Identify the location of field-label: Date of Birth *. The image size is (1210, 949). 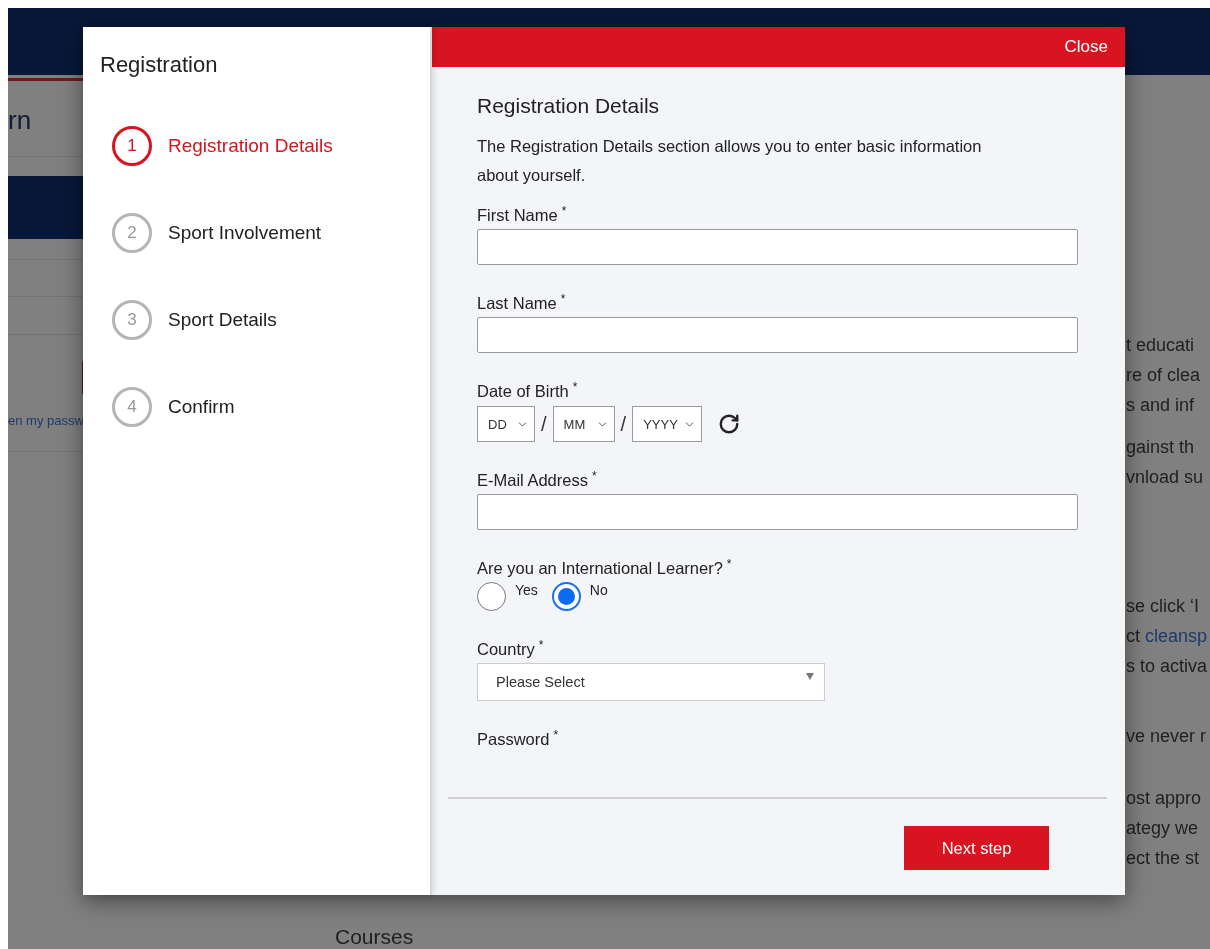
(527, 391).